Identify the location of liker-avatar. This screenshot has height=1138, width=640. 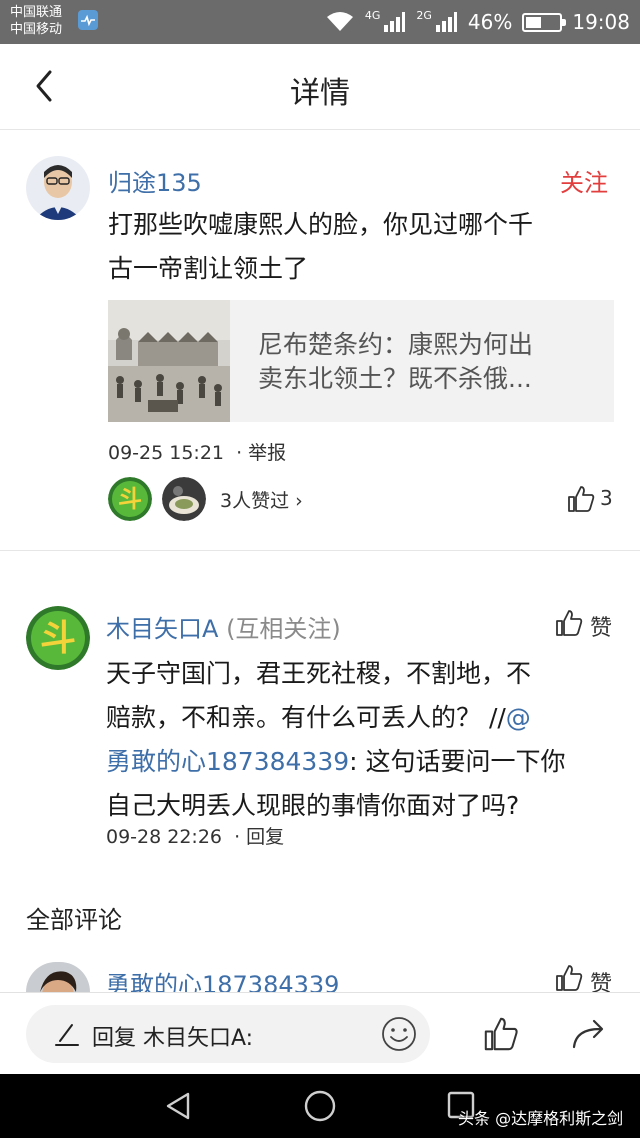
(184, 499).